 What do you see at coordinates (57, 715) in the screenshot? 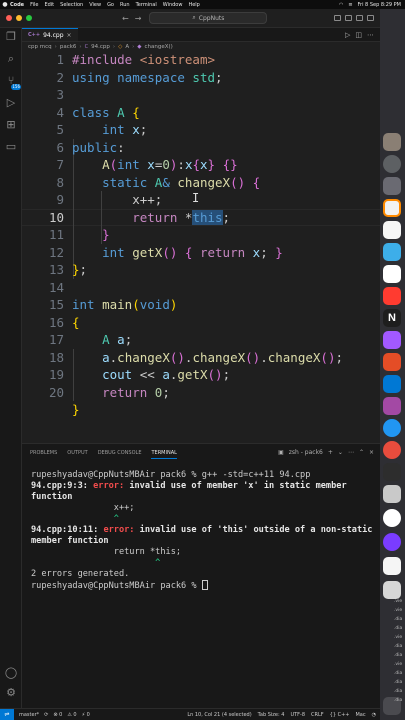
I see `errors-count: ⊗ 0` at bounding box center [57, 715].